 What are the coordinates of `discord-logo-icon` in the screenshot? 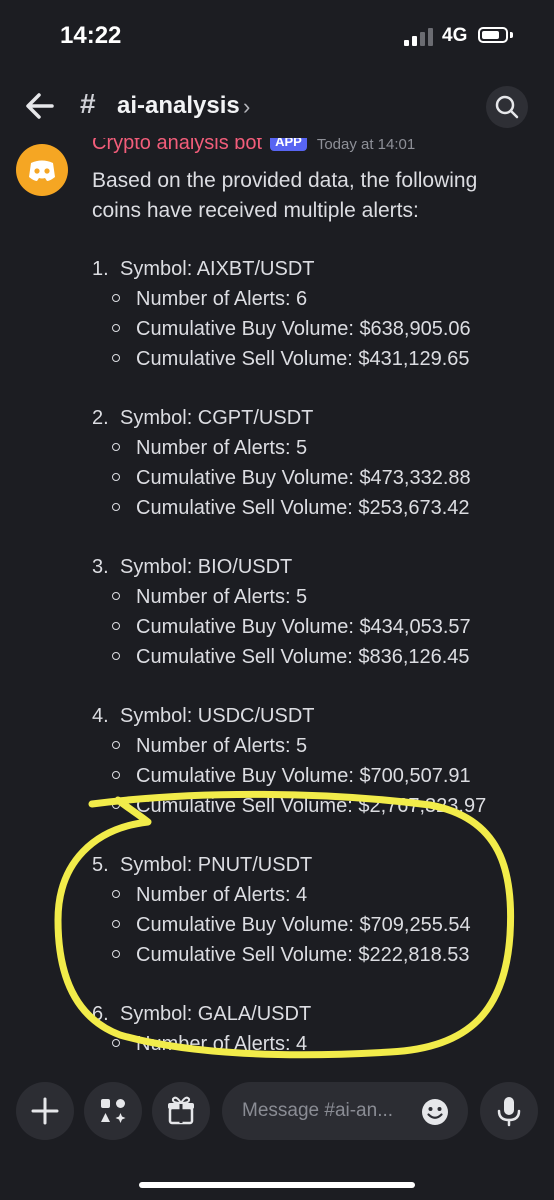 It's located at (42, 170).